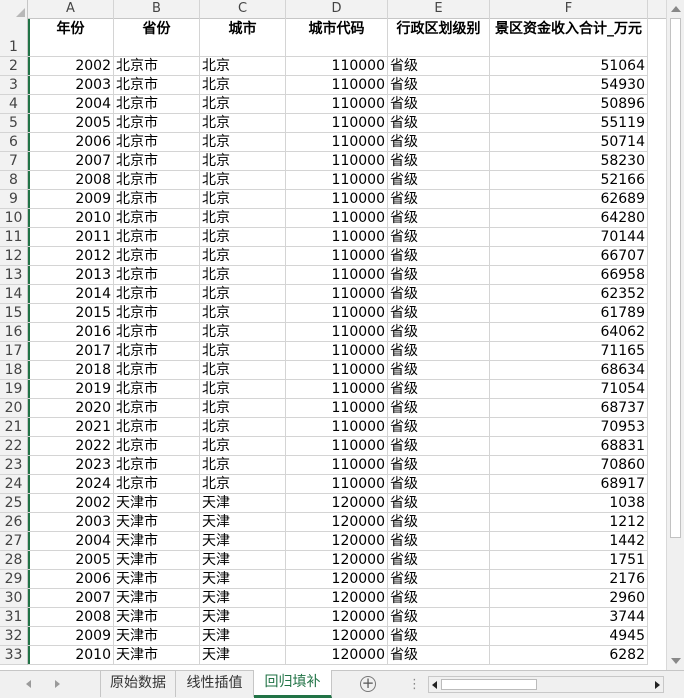 The width and height of the screenshot is (684, 698). I want to click on row-header-22: 22, so click(13, 446).